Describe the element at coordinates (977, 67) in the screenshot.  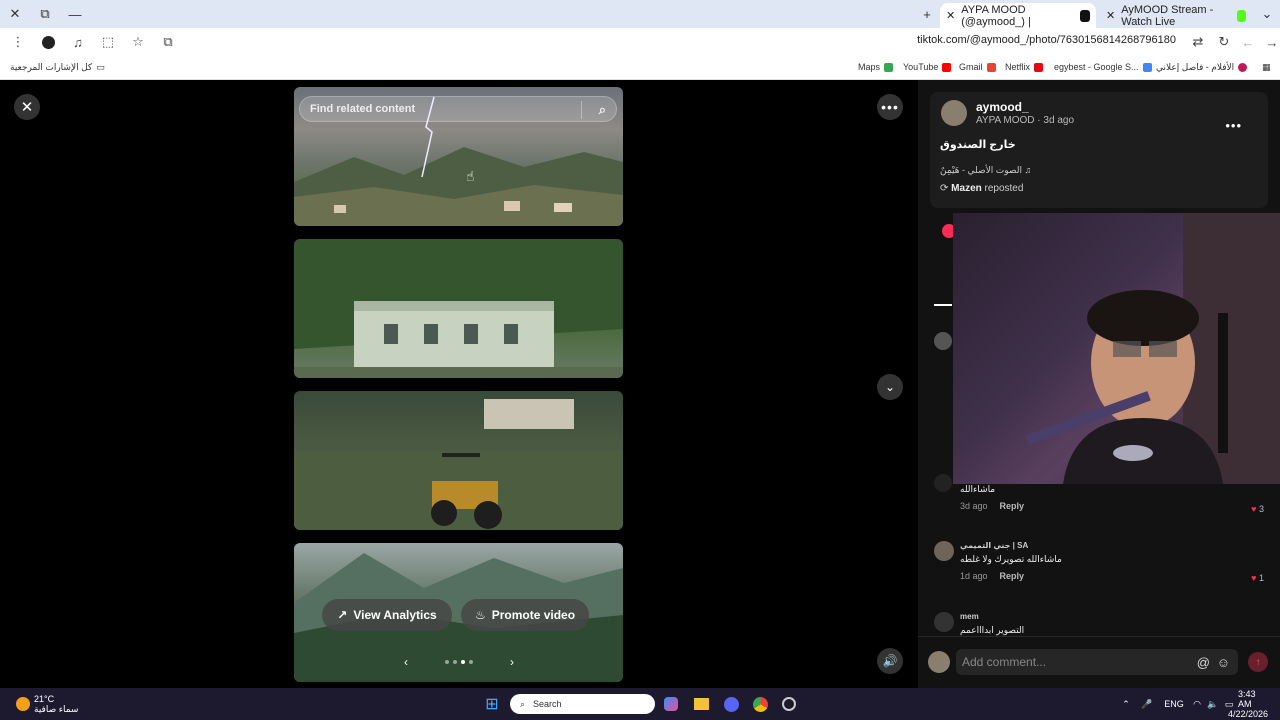
I see `bookmark-gmail: Gmail` at that location.